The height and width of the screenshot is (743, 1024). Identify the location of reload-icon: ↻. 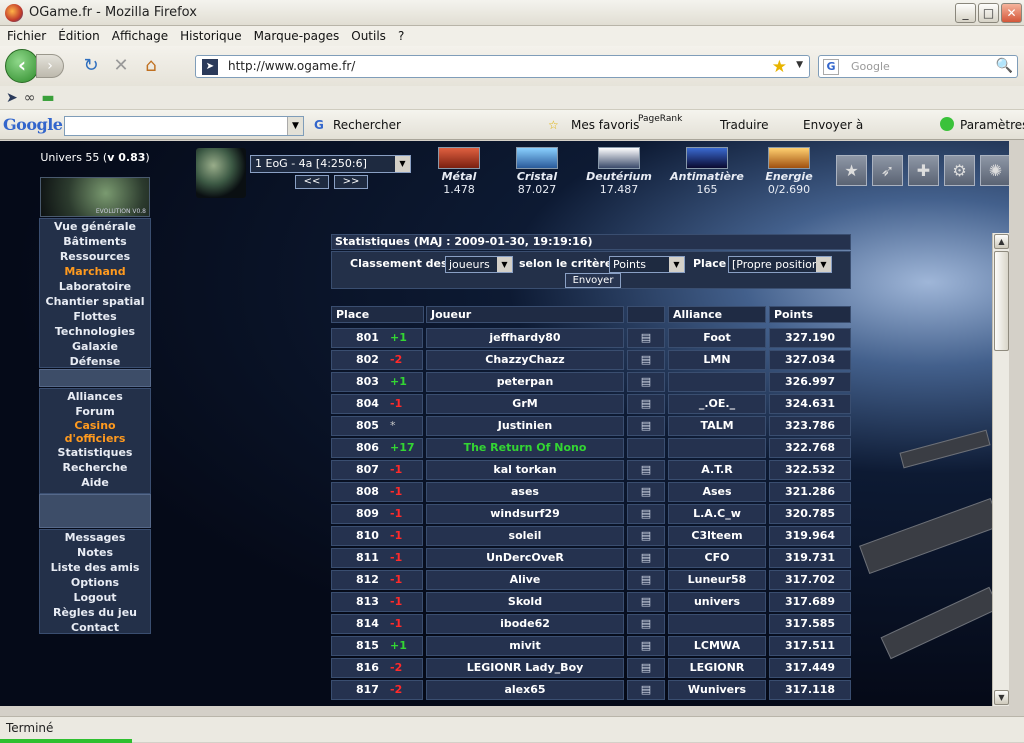
(91, 66).